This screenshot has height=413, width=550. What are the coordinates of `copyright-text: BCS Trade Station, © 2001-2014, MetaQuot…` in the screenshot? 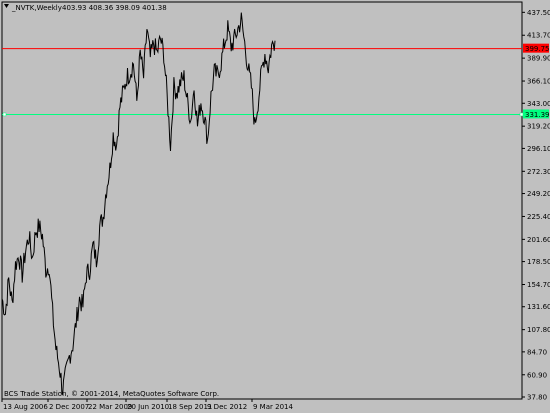 It's located at (111, 394).